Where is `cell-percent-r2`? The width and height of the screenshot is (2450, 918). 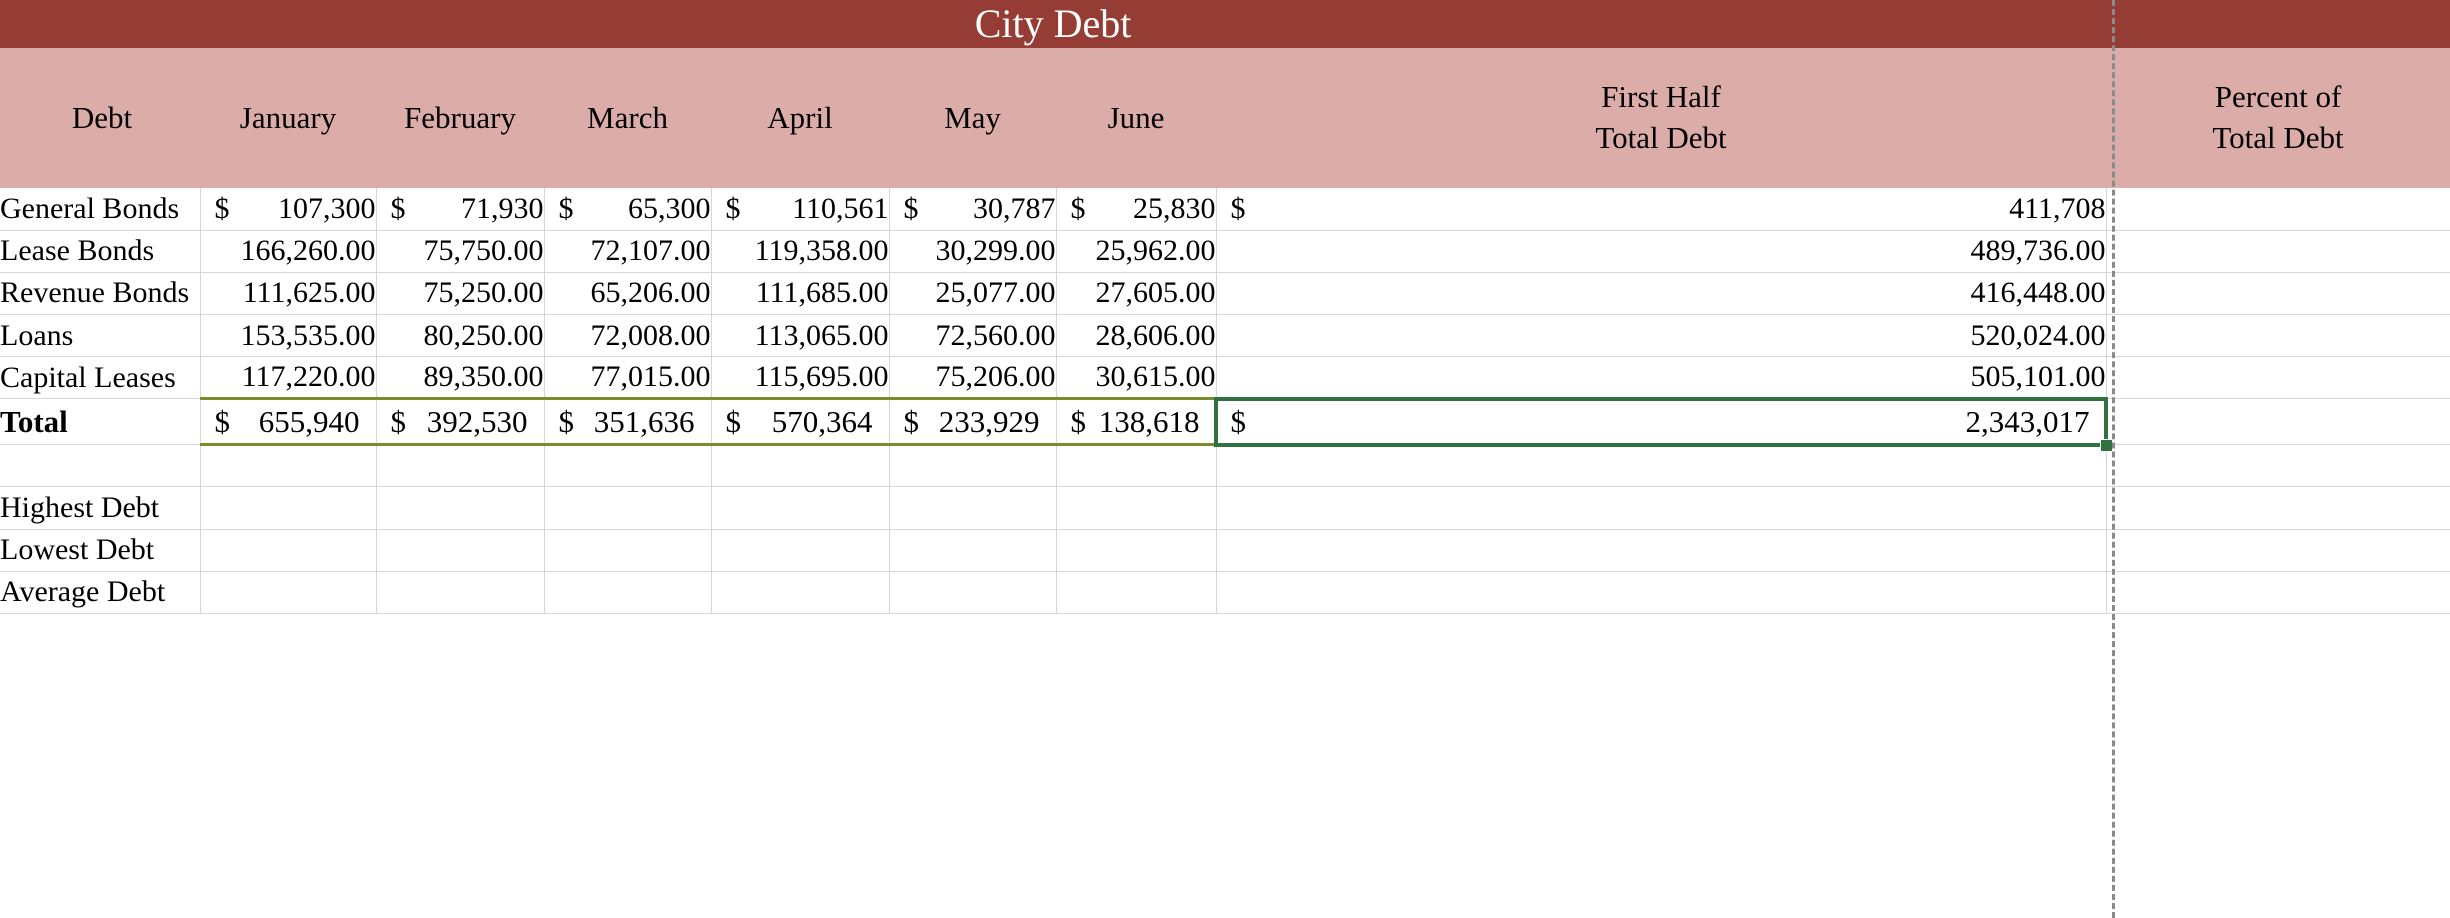 cell-percent-r2 is located at coordinates (2278, 294).